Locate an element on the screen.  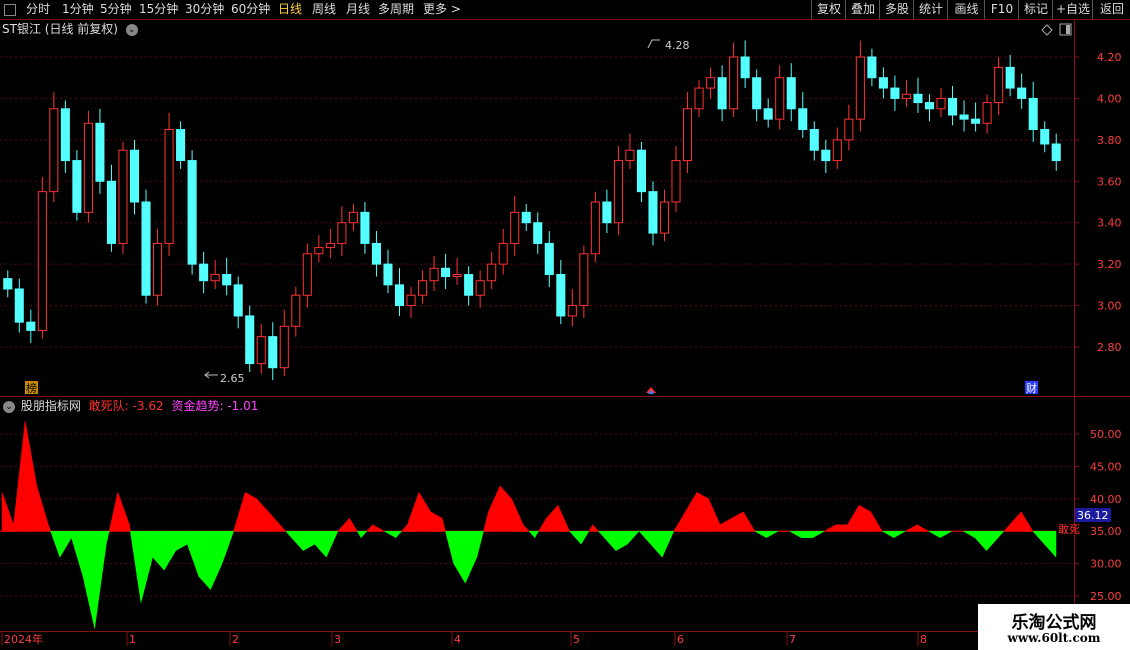
event-marker-icon is located at coordinates (651, 390).